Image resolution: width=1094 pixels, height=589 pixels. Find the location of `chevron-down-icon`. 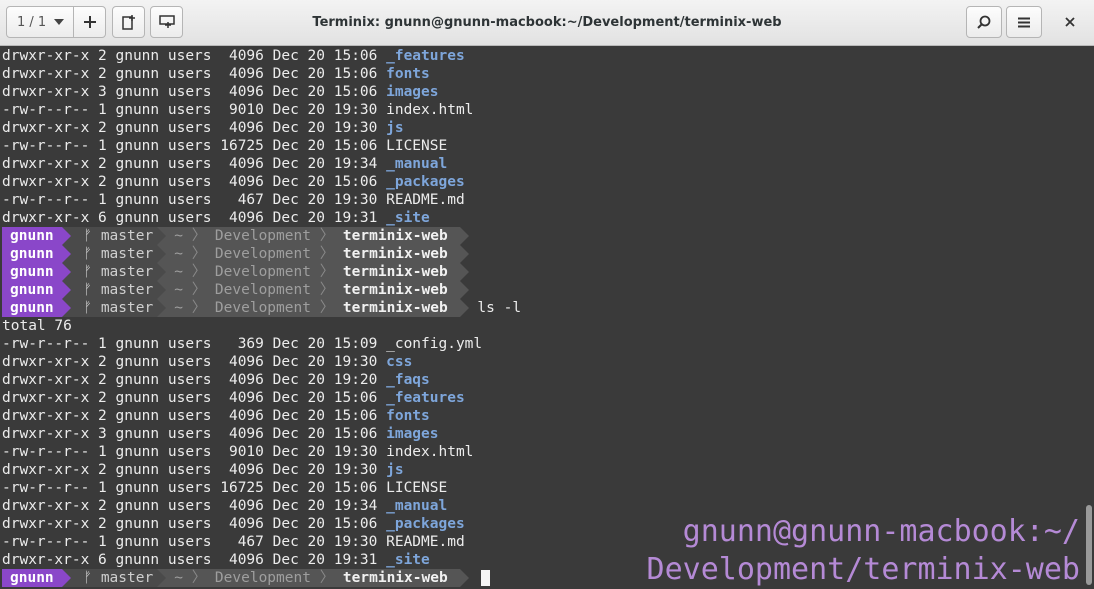

chevron-down-icon is located at coordinates (59, 22).